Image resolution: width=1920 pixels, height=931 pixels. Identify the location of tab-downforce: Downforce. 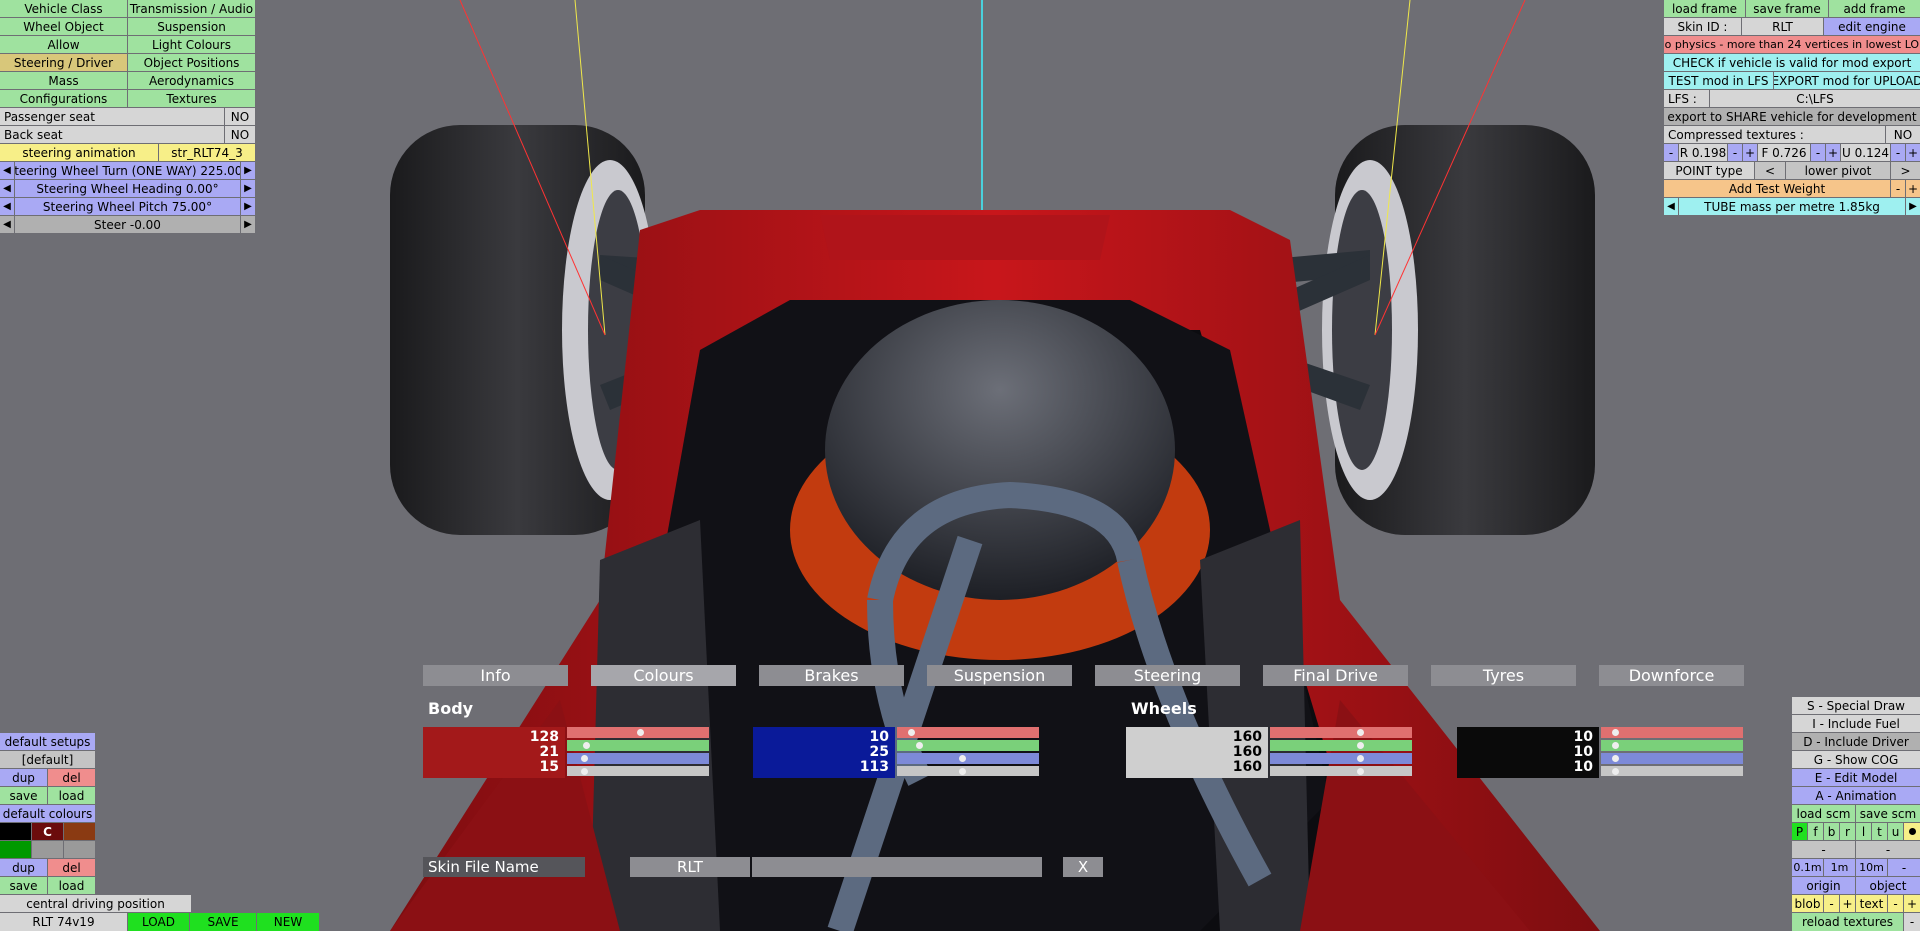
(1671, 675).